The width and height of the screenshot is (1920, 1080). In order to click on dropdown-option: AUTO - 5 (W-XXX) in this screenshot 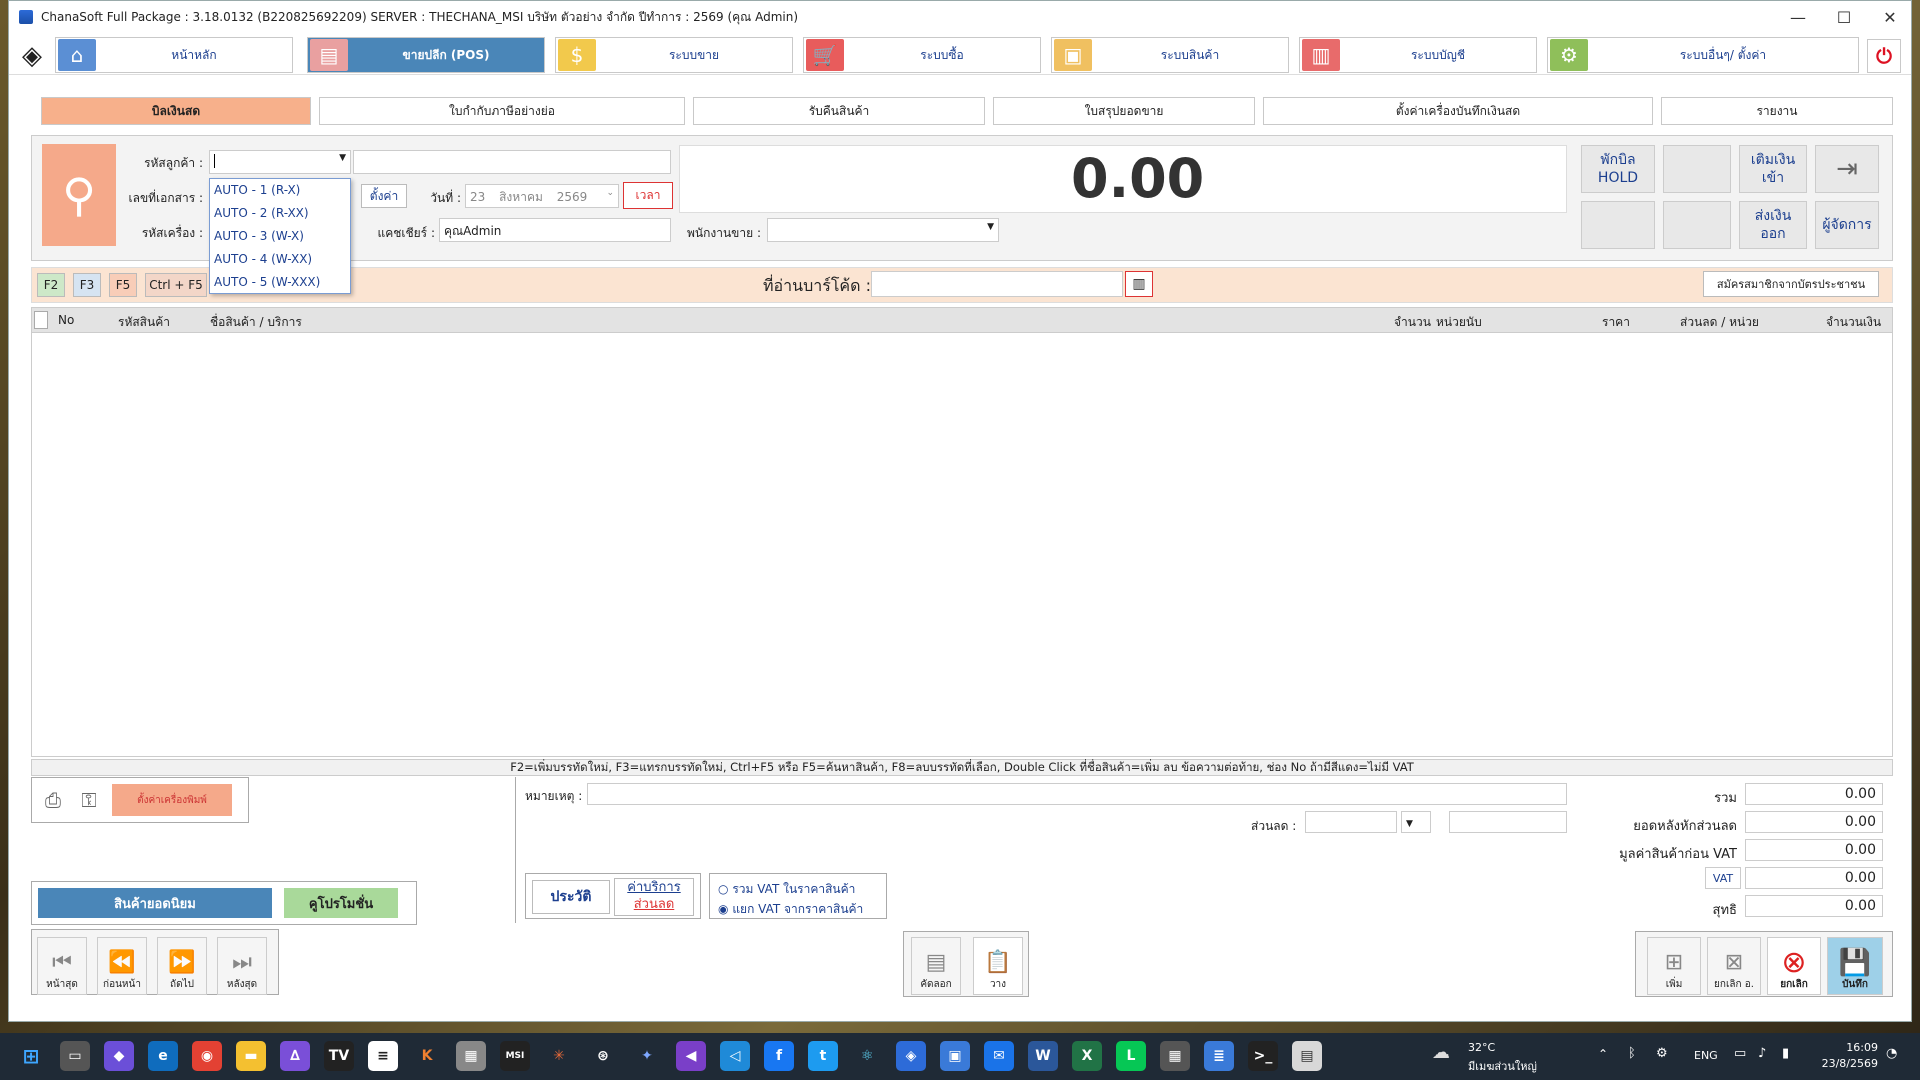, I will do `click(280, 282)`.